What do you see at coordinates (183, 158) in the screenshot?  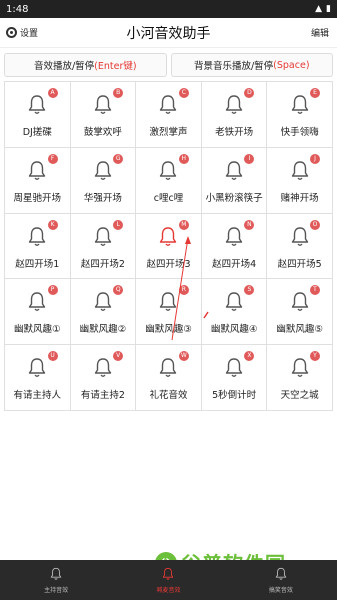 I see `hotkey-badge: H` at bounding box center [183, 158].